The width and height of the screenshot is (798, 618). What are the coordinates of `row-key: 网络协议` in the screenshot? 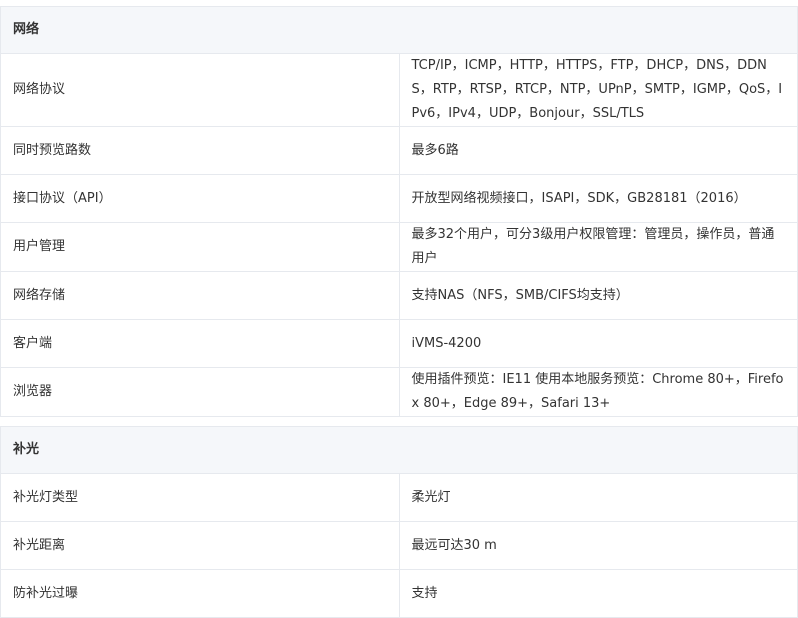 It's located at (200, 90).